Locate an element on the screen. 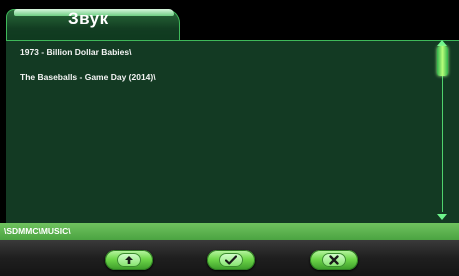 The height and width of the screenshot is (276, 459). scroll-down-arrow-icon is located at coordinates (442, 217).